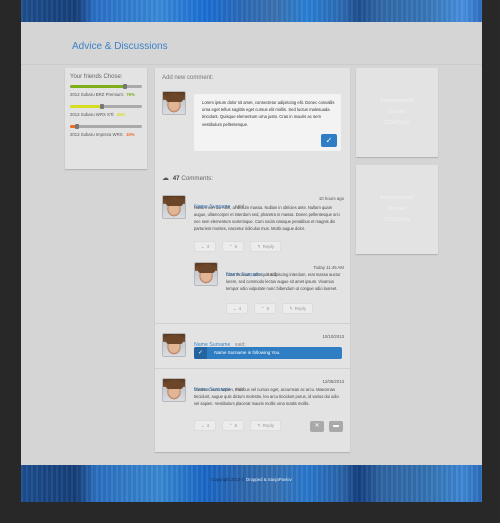  I want to click on submit-comment-button: ✓, so click(329, 140).